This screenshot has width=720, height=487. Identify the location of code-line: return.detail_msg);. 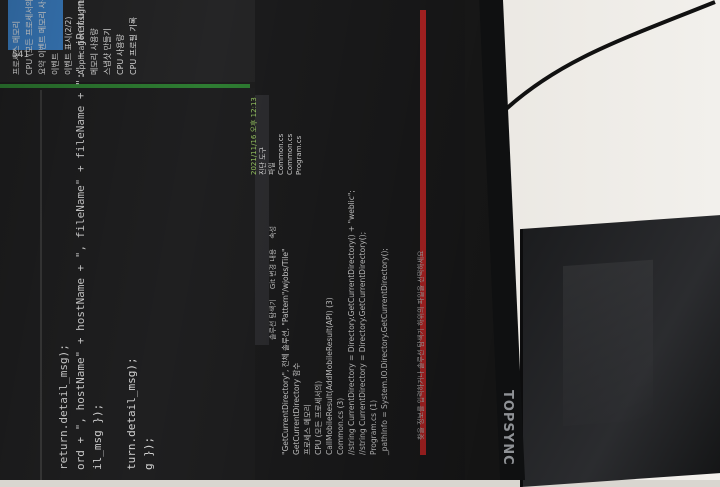
(63, 407).